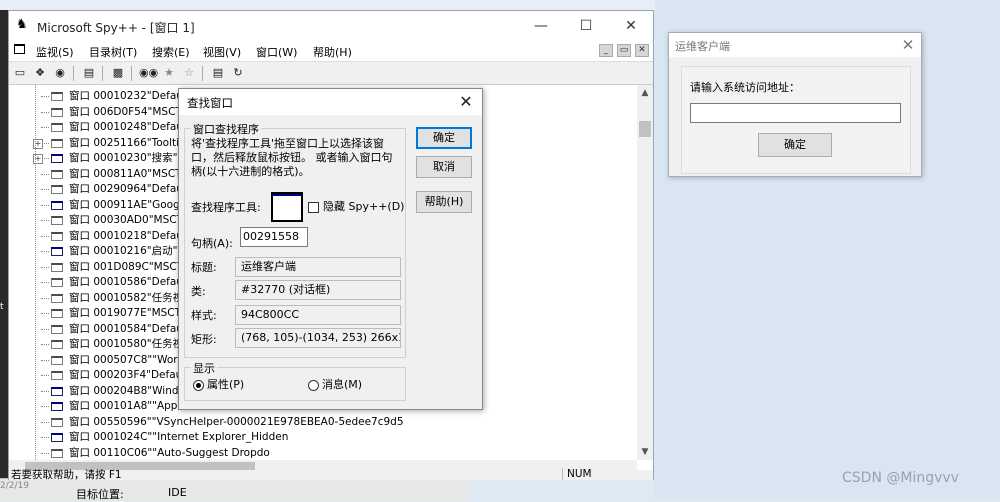  Describe the element at coordinates (318, 315) in the screenshot. I see `style-field: 94C800CC` at that location.